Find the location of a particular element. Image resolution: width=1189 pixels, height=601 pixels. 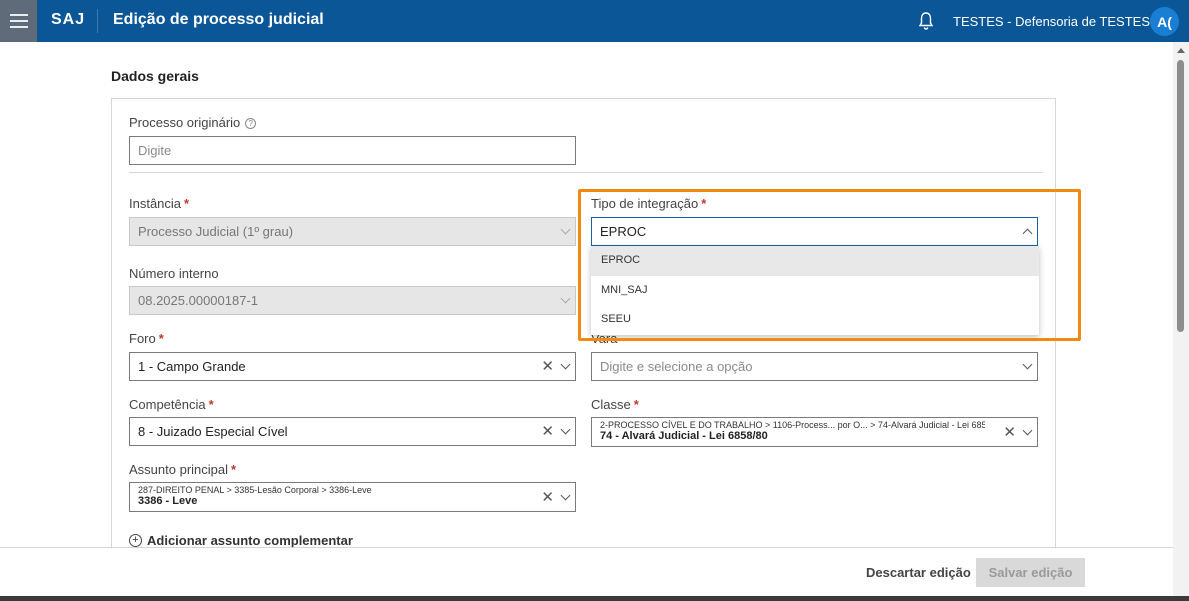

classe-value: 74 - Alvará Judicial - Lei 6858/80 is located at coordinates (684, 436).